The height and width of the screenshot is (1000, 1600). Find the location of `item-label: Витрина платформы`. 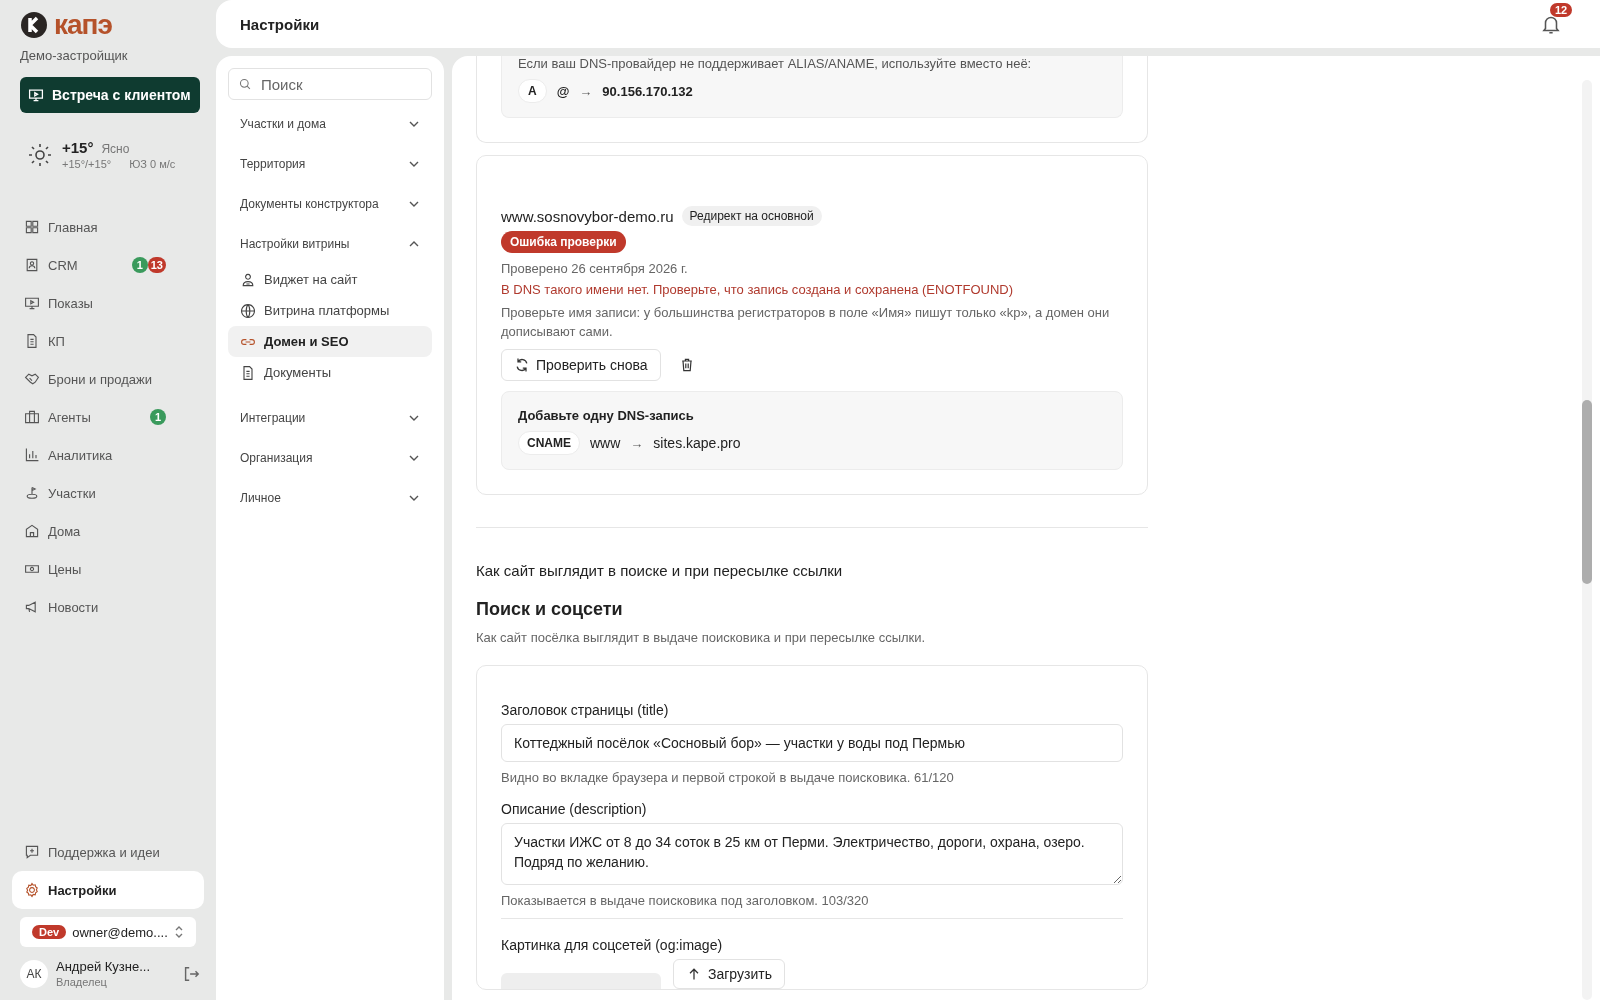

item-label: Витрина платформы is located at coordinates (327, 310).